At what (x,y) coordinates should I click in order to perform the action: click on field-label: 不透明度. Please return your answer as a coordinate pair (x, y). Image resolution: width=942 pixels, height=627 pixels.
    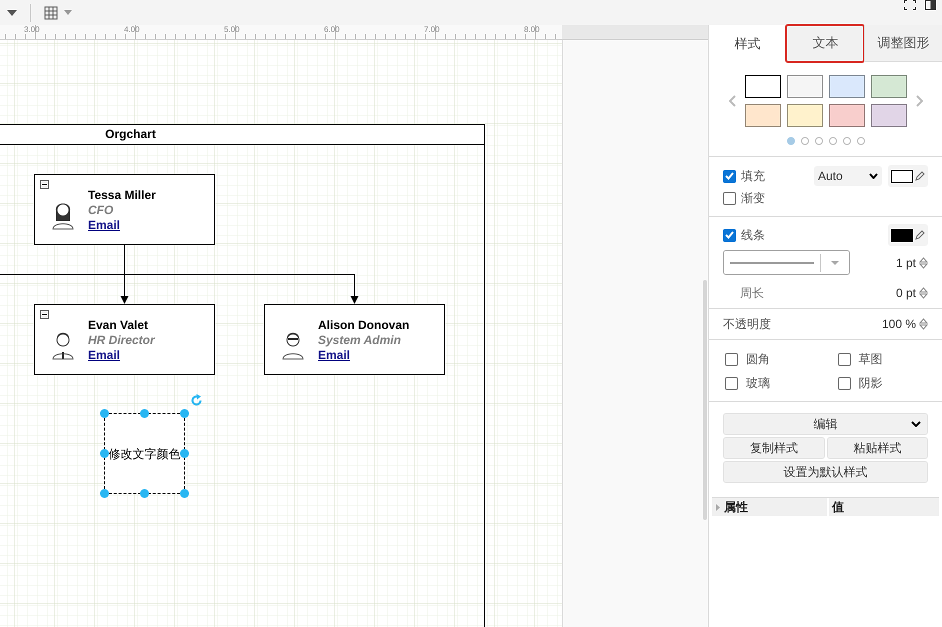
    Looking at the image, I should click on (747, 324).